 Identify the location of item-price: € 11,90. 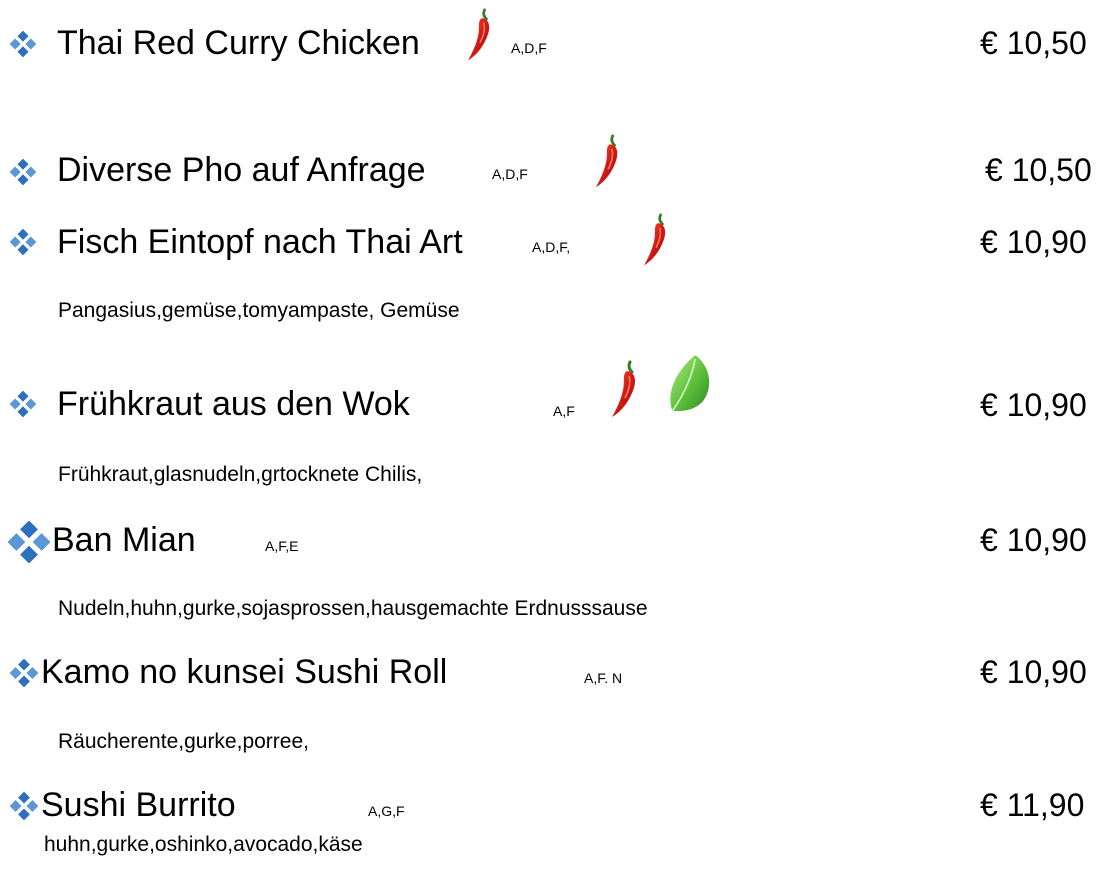
(1032, 805).